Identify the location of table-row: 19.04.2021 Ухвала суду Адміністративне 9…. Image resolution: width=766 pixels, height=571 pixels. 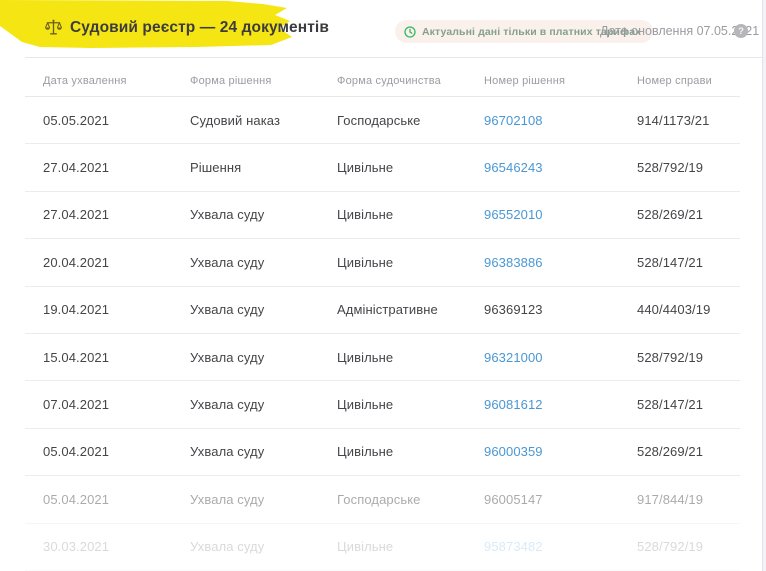
(382, 310).